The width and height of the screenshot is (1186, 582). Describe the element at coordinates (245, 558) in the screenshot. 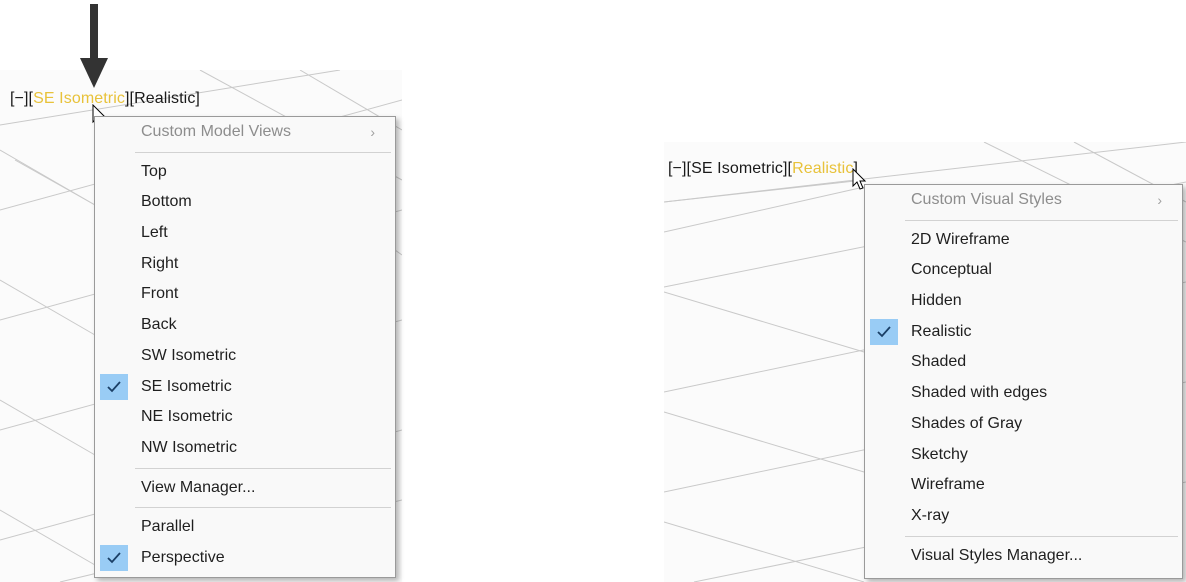

I see `menu-item-perspective: Perspective` at that location.